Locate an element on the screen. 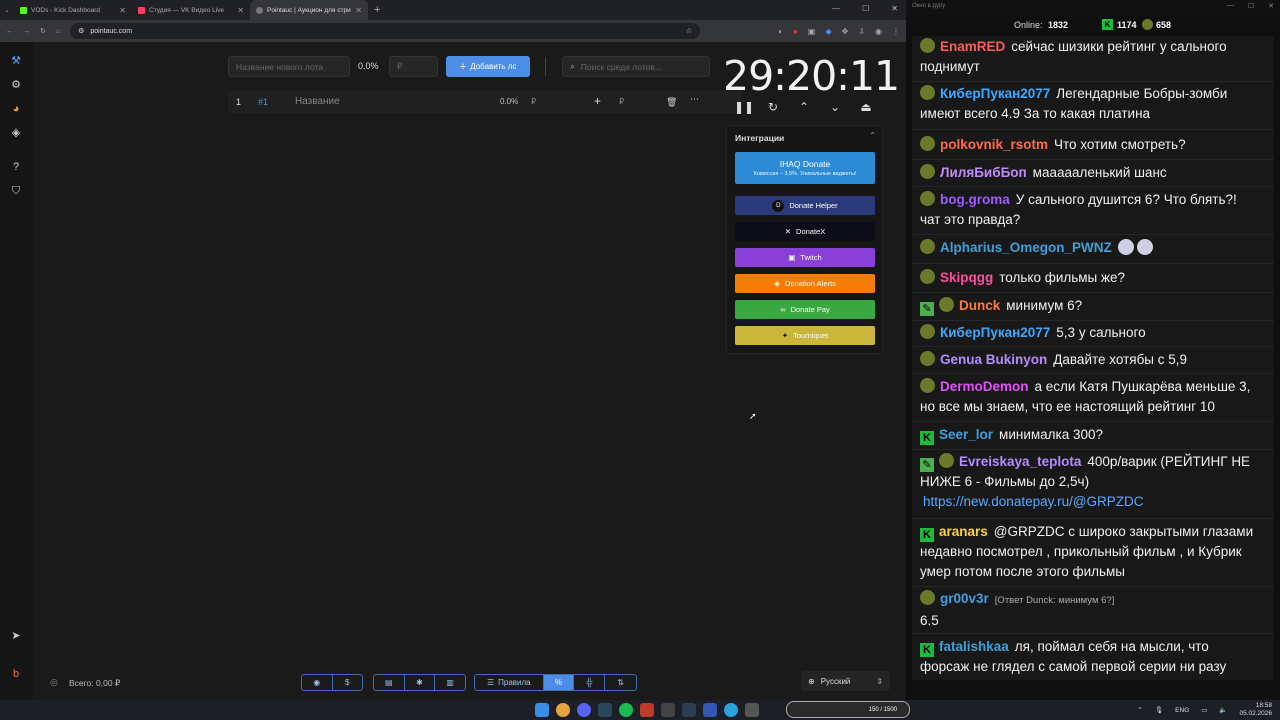 The image size is (1280, 720). twitch-button: ▣ Twitch is located at coordinates (805, 257).